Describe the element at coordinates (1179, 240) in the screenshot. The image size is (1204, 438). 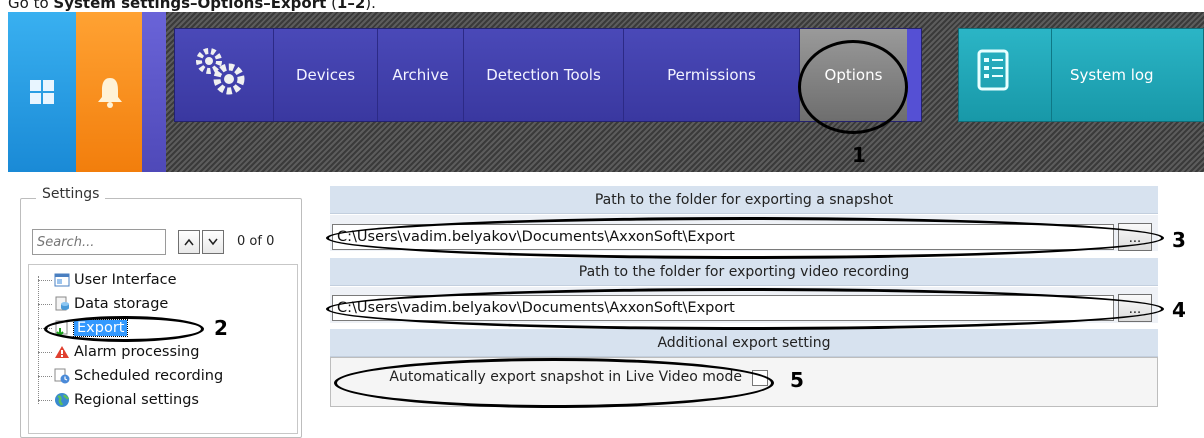
I see `annotation-number-3: 3` at that location.